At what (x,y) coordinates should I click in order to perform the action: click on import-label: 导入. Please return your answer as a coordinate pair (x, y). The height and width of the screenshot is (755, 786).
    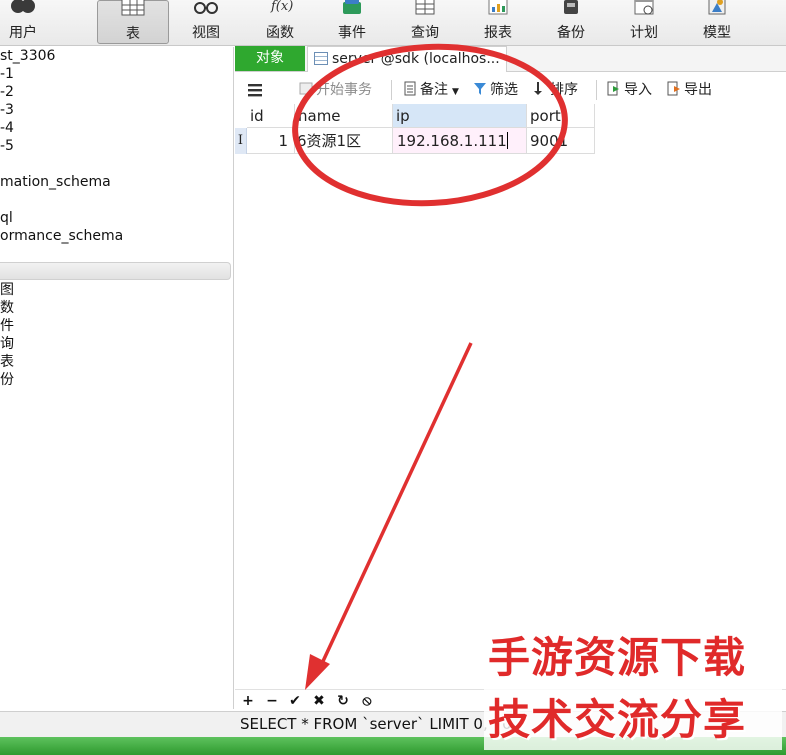
    Looking at the image, I should click on (638, 90).